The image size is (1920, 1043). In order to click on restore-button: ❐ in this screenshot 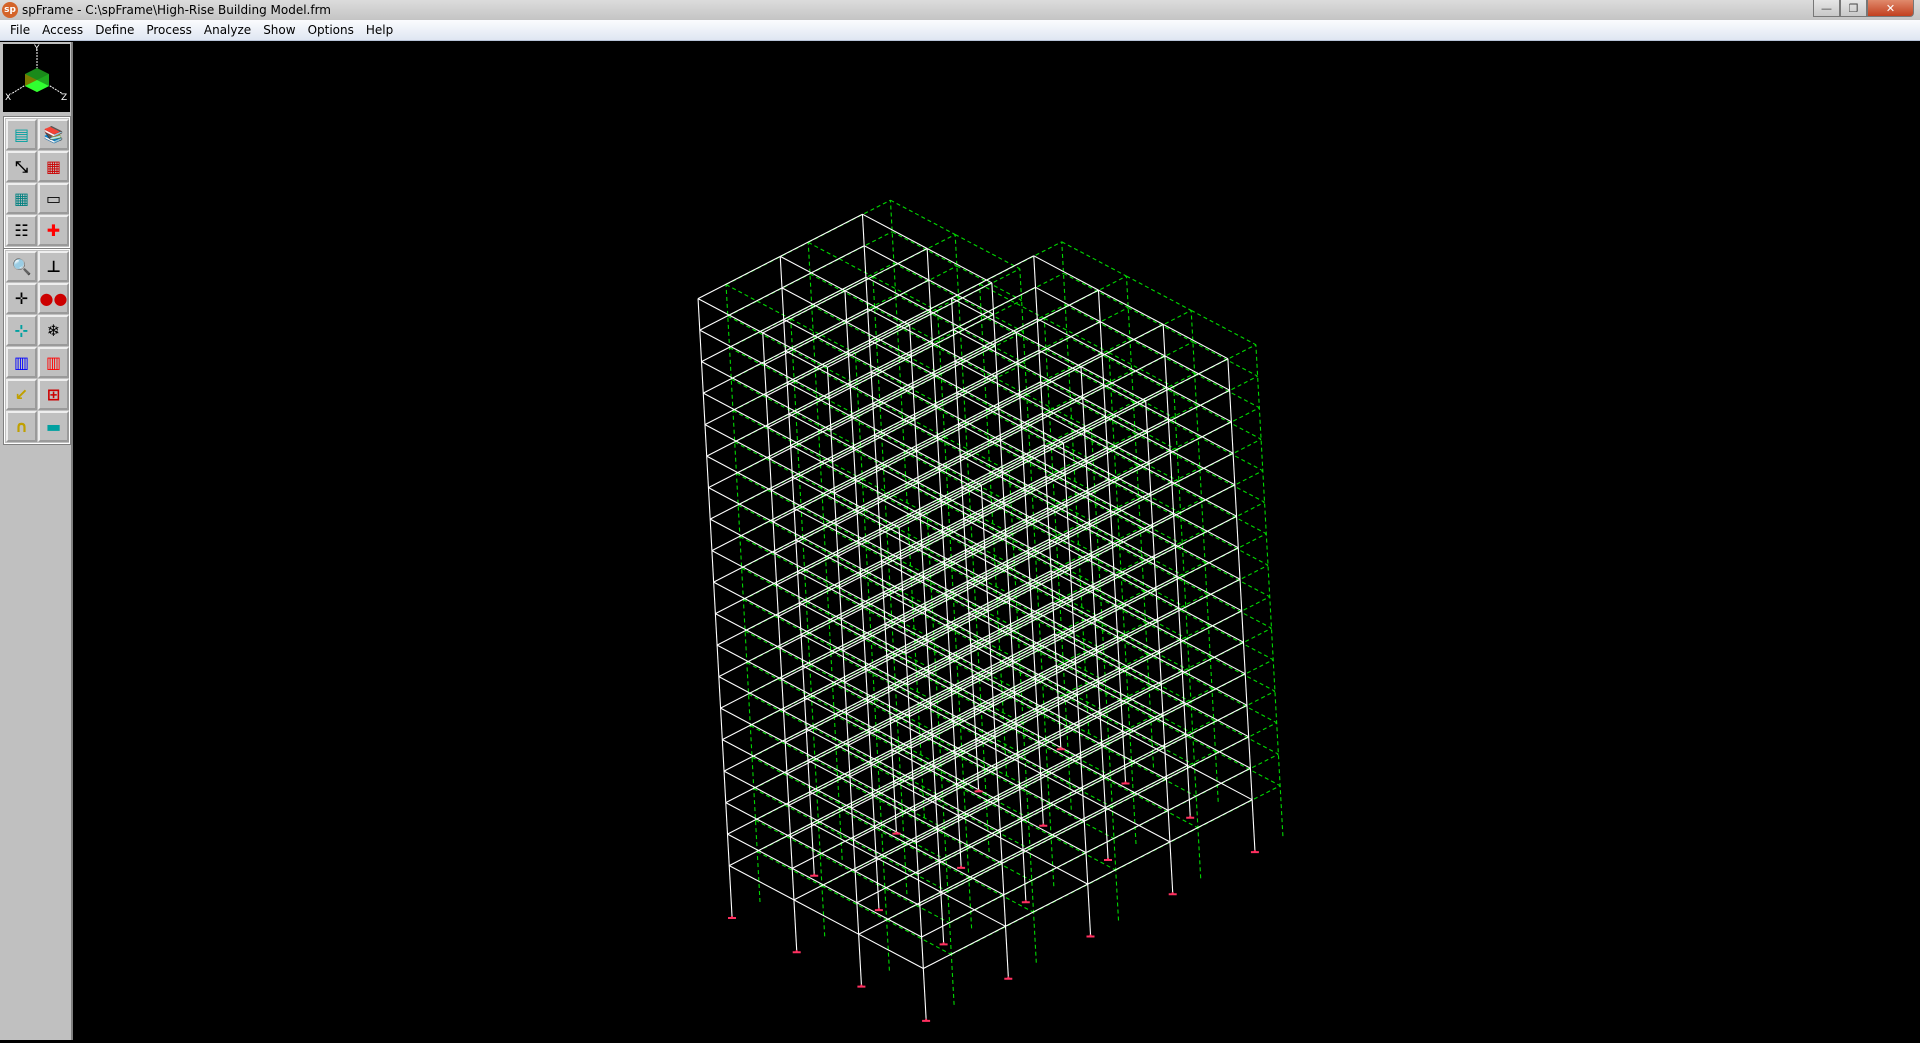, I will do `click(1853, 8)`.